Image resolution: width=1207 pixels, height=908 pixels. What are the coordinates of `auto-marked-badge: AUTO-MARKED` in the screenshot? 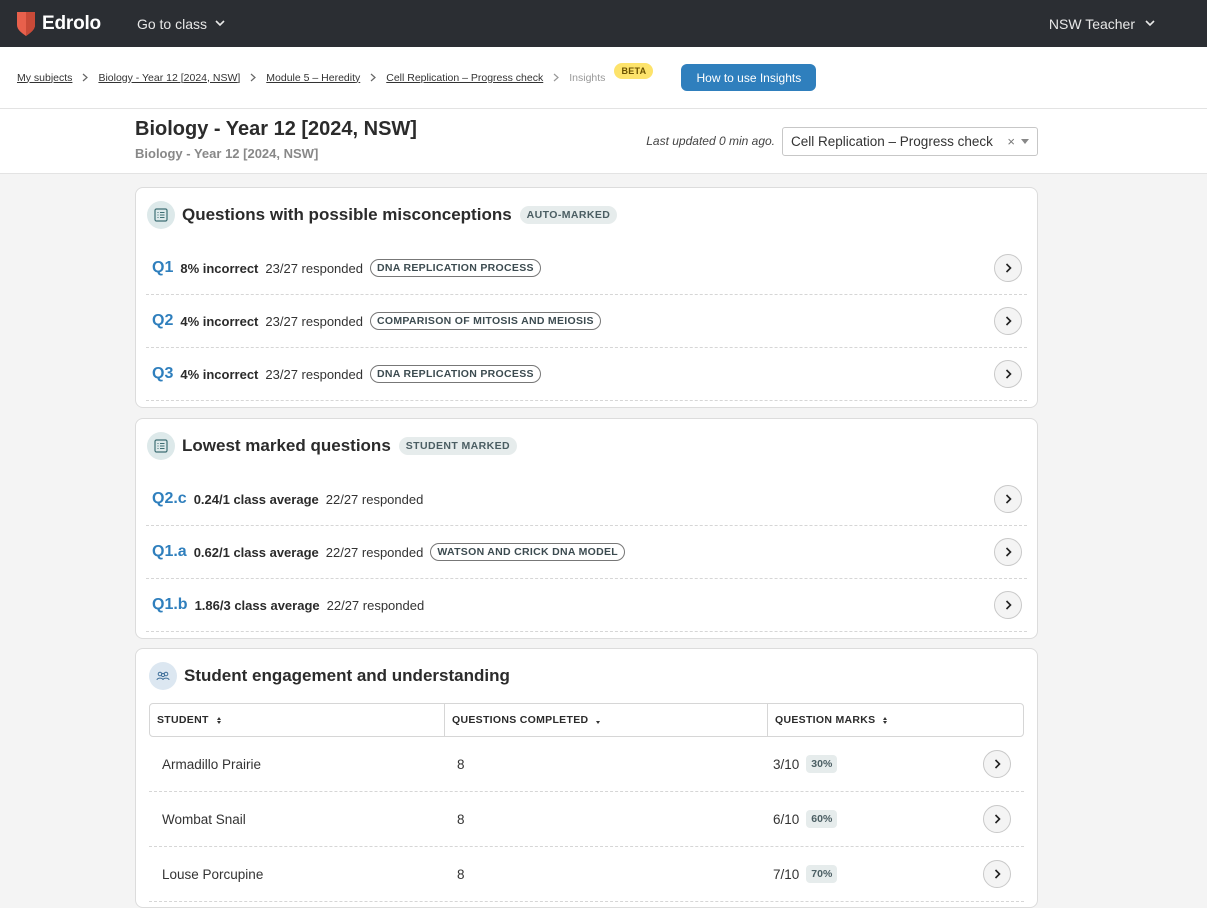 It's located at (568, 215).